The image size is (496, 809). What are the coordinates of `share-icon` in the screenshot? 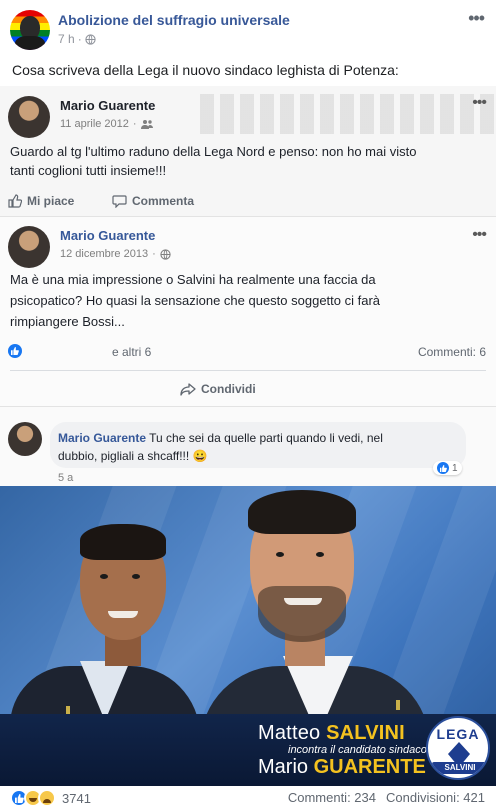 It's located at (188, 389).